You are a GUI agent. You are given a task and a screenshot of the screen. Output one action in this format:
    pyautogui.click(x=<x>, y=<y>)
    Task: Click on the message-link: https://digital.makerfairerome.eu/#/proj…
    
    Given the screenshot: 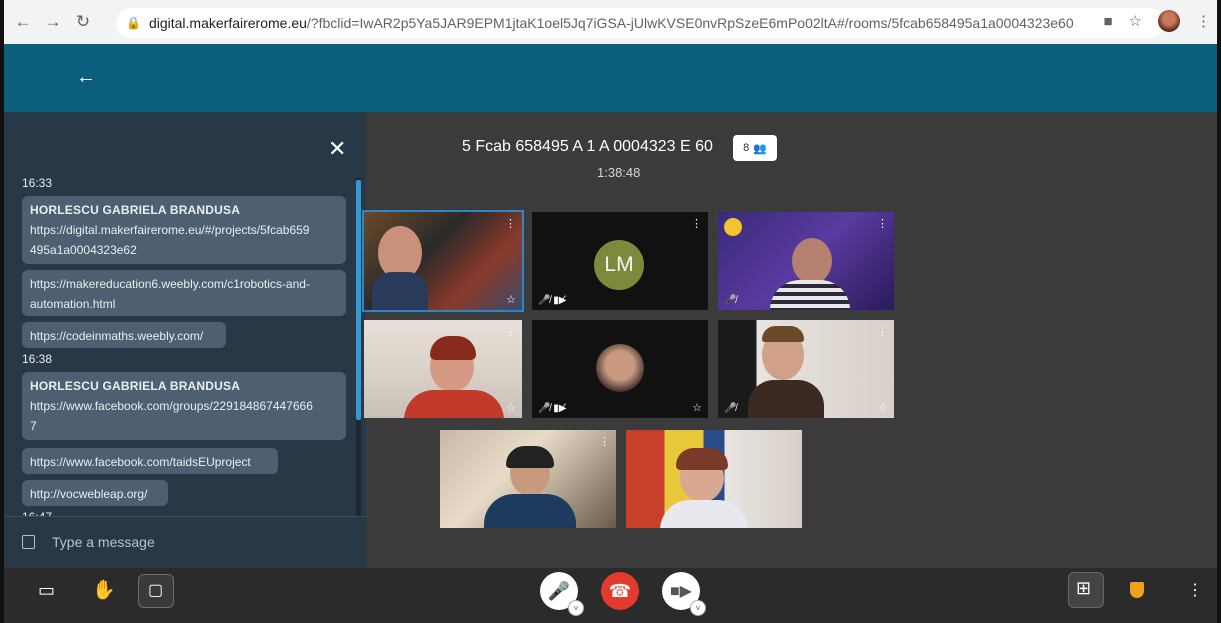 What is the action you would take?
    pyautogui.click(x=184, y=230)
    